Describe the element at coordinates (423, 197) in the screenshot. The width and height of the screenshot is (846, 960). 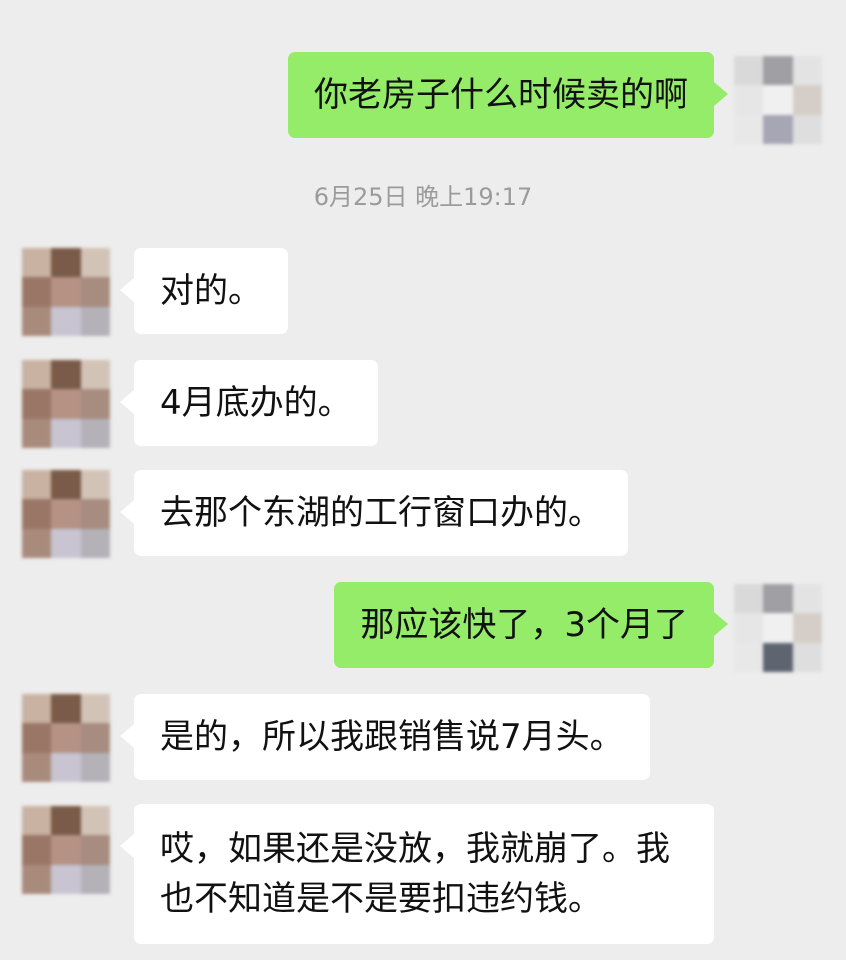
I see `message-timestamp: 6月25日 晚上19:17` at that location.